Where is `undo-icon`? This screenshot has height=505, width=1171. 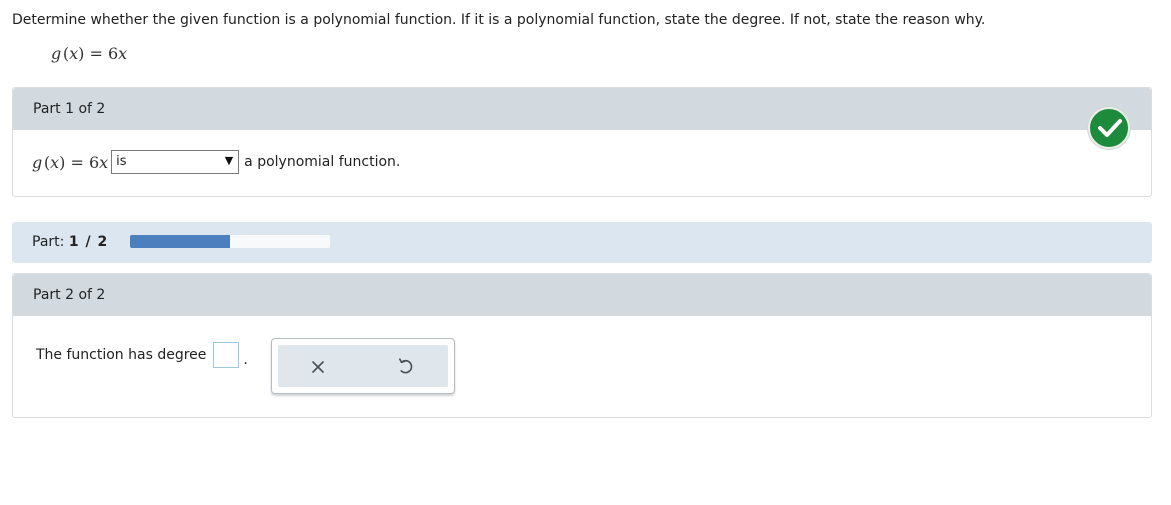
undo-icon is located at coordinates (405, 366).